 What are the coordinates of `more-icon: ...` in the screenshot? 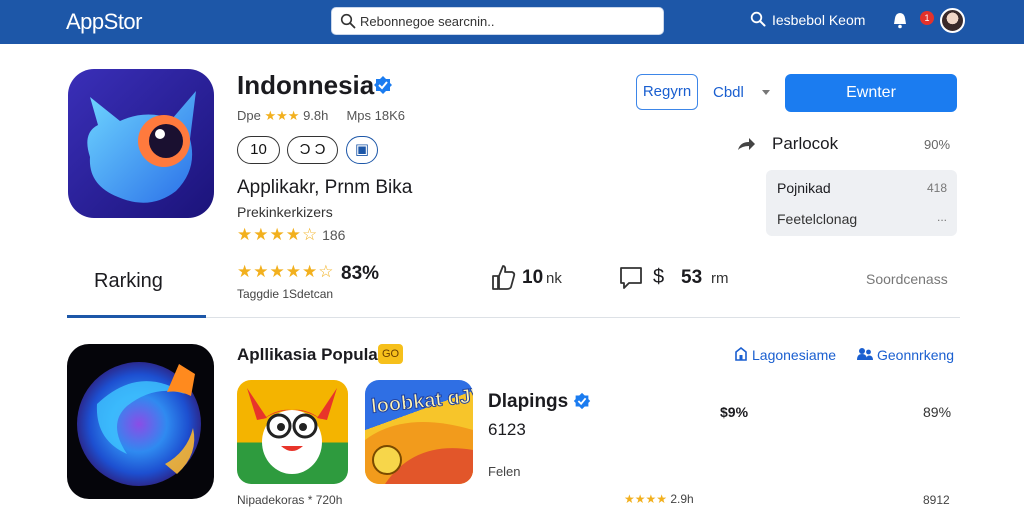 It's located at (942, 217).